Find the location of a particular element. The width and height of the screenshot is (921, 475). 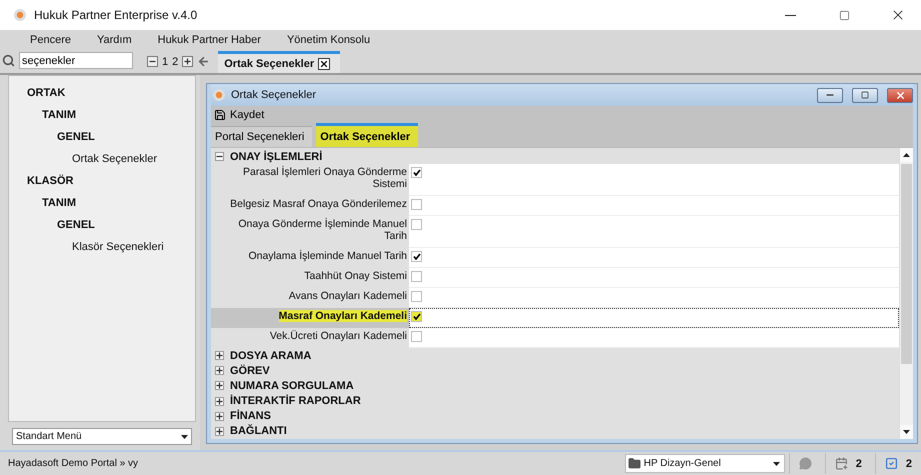

section-title: İNTERAKTİF RAPORLAR is located at coordinates (295, 401).